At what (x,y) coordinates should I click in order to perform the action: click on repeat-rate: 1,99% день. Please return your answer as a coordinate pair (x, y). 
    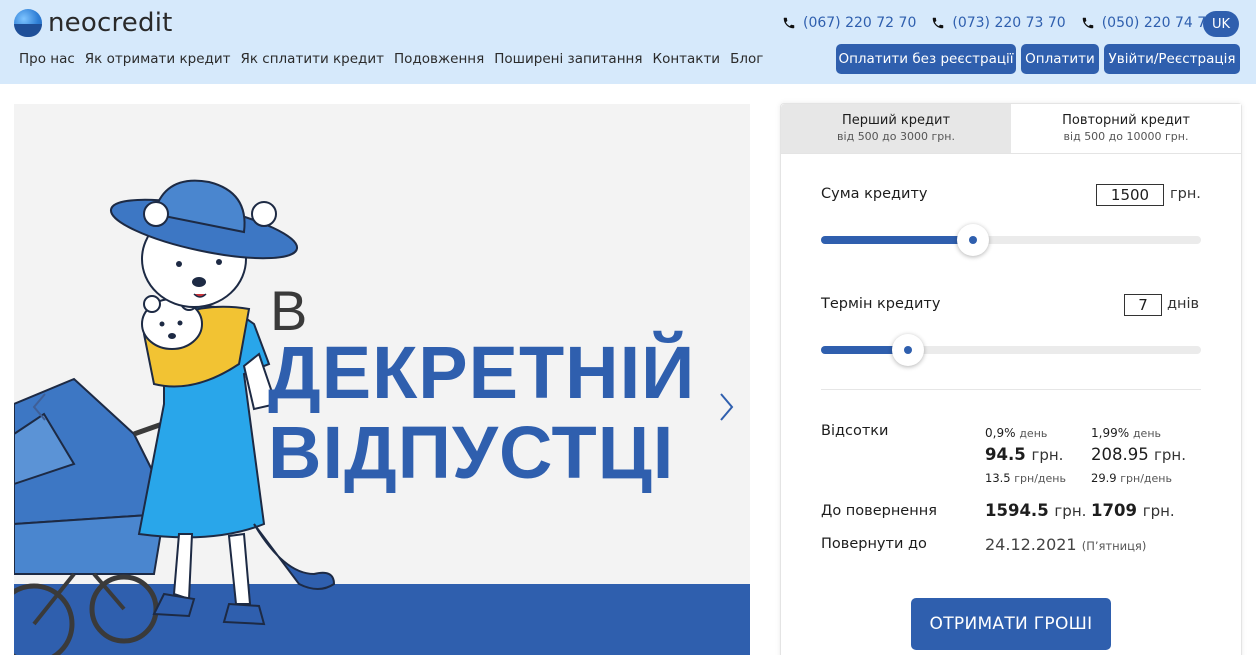
    Looking at the image, I should click on (1126, 433).